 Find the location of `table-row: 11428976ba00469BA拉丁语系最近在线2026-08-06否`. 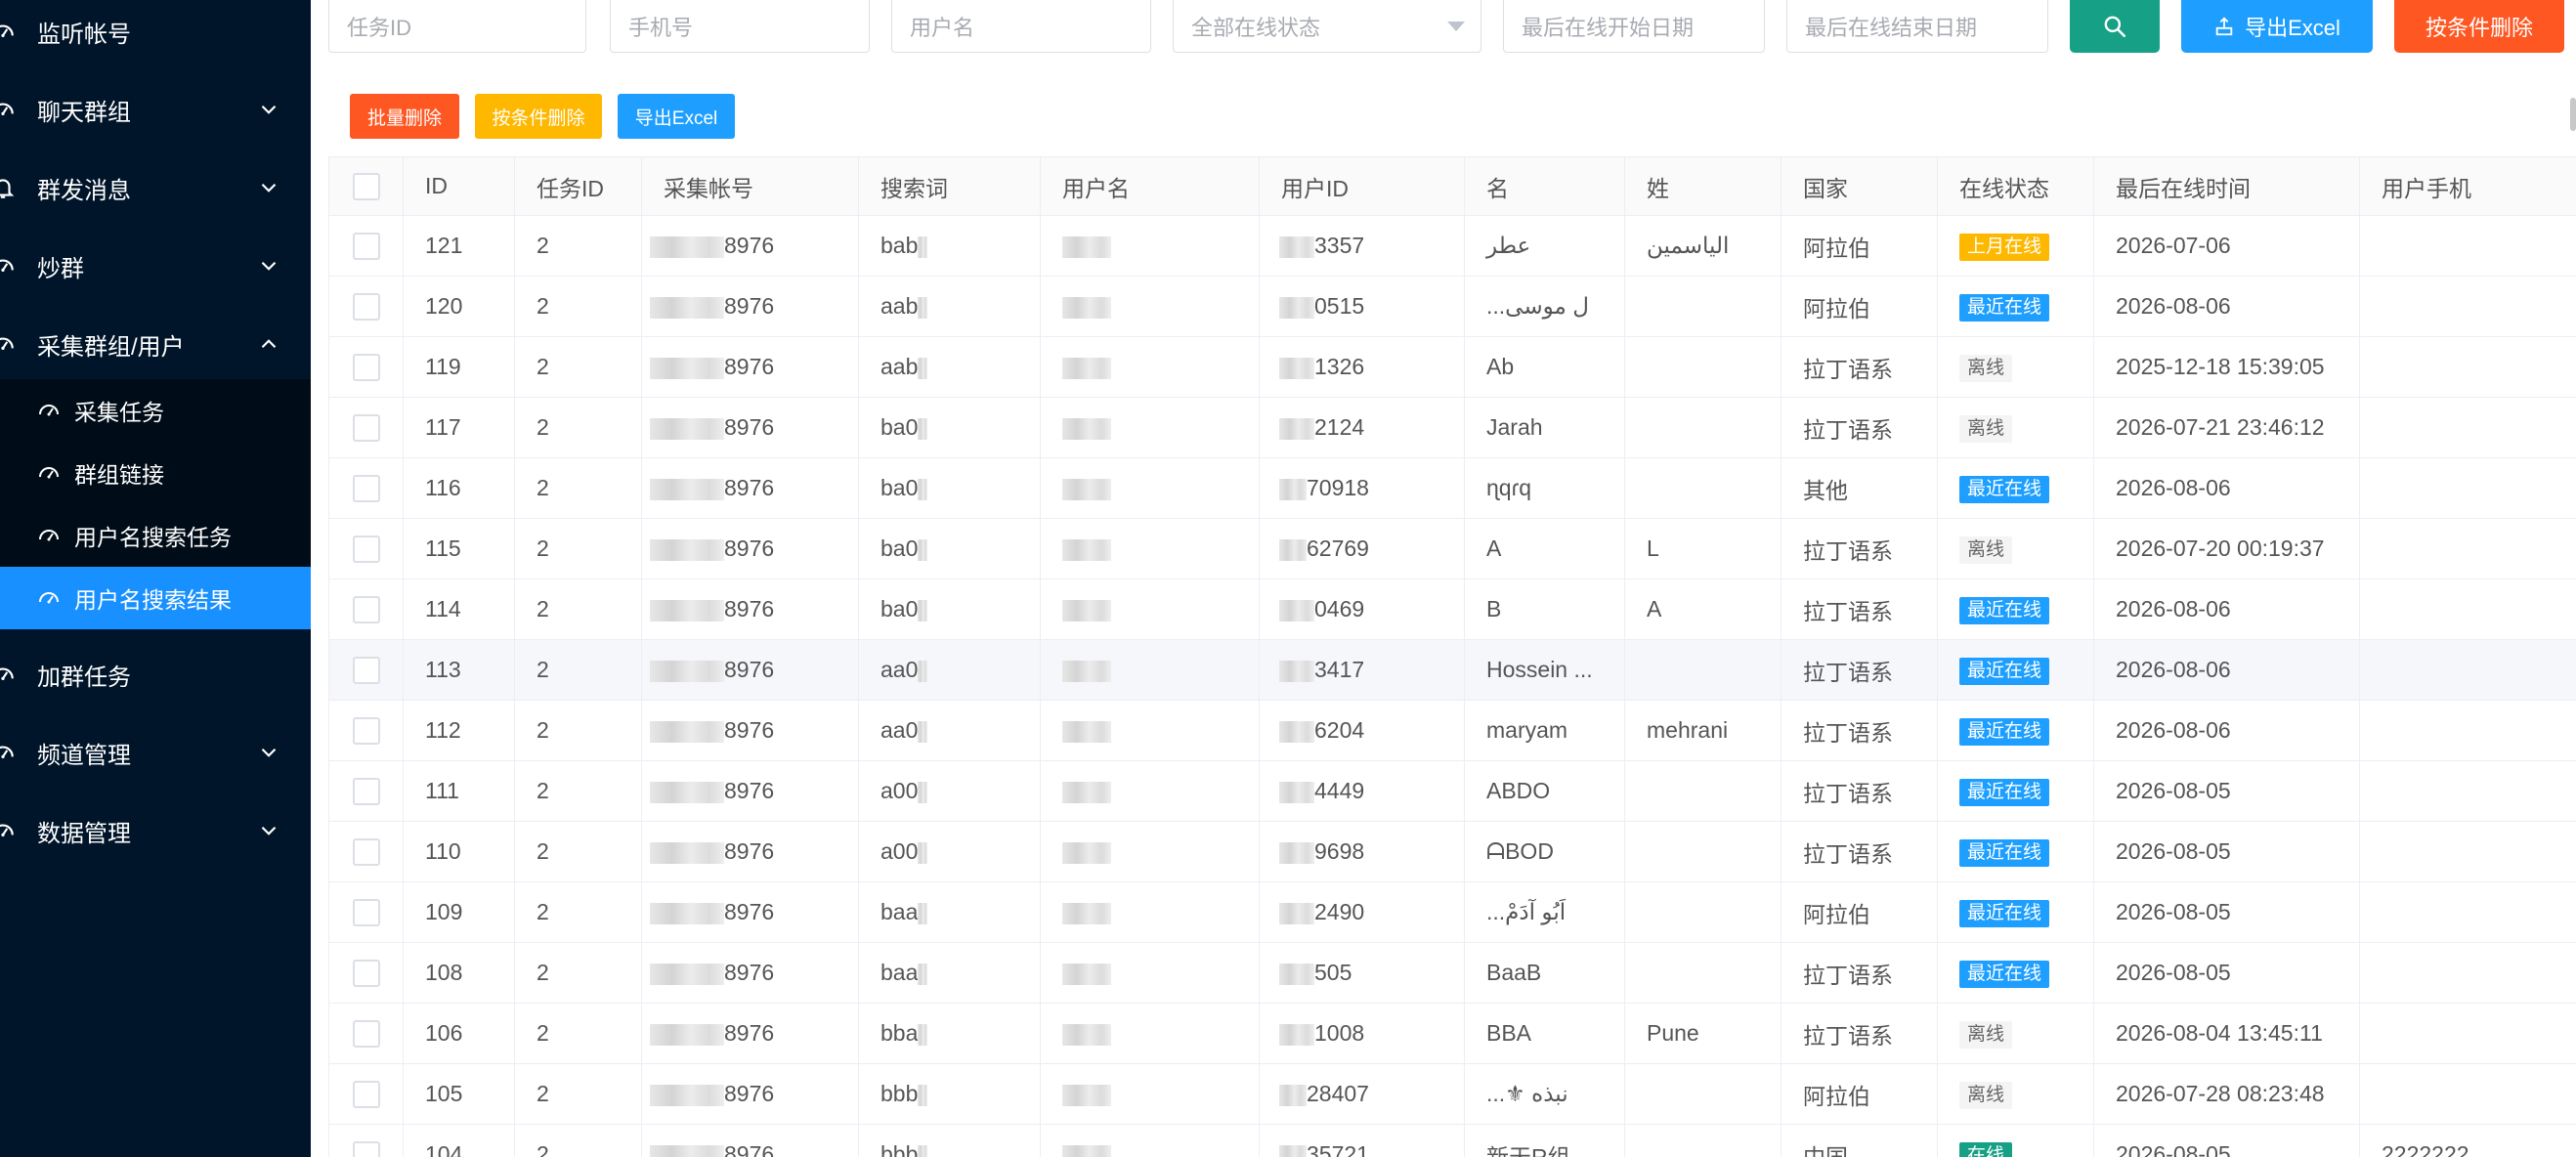

table-row: 11428976ba00469BA拉丁语系最近在线2026-08-06否 is located at coordinates (1452, 609).